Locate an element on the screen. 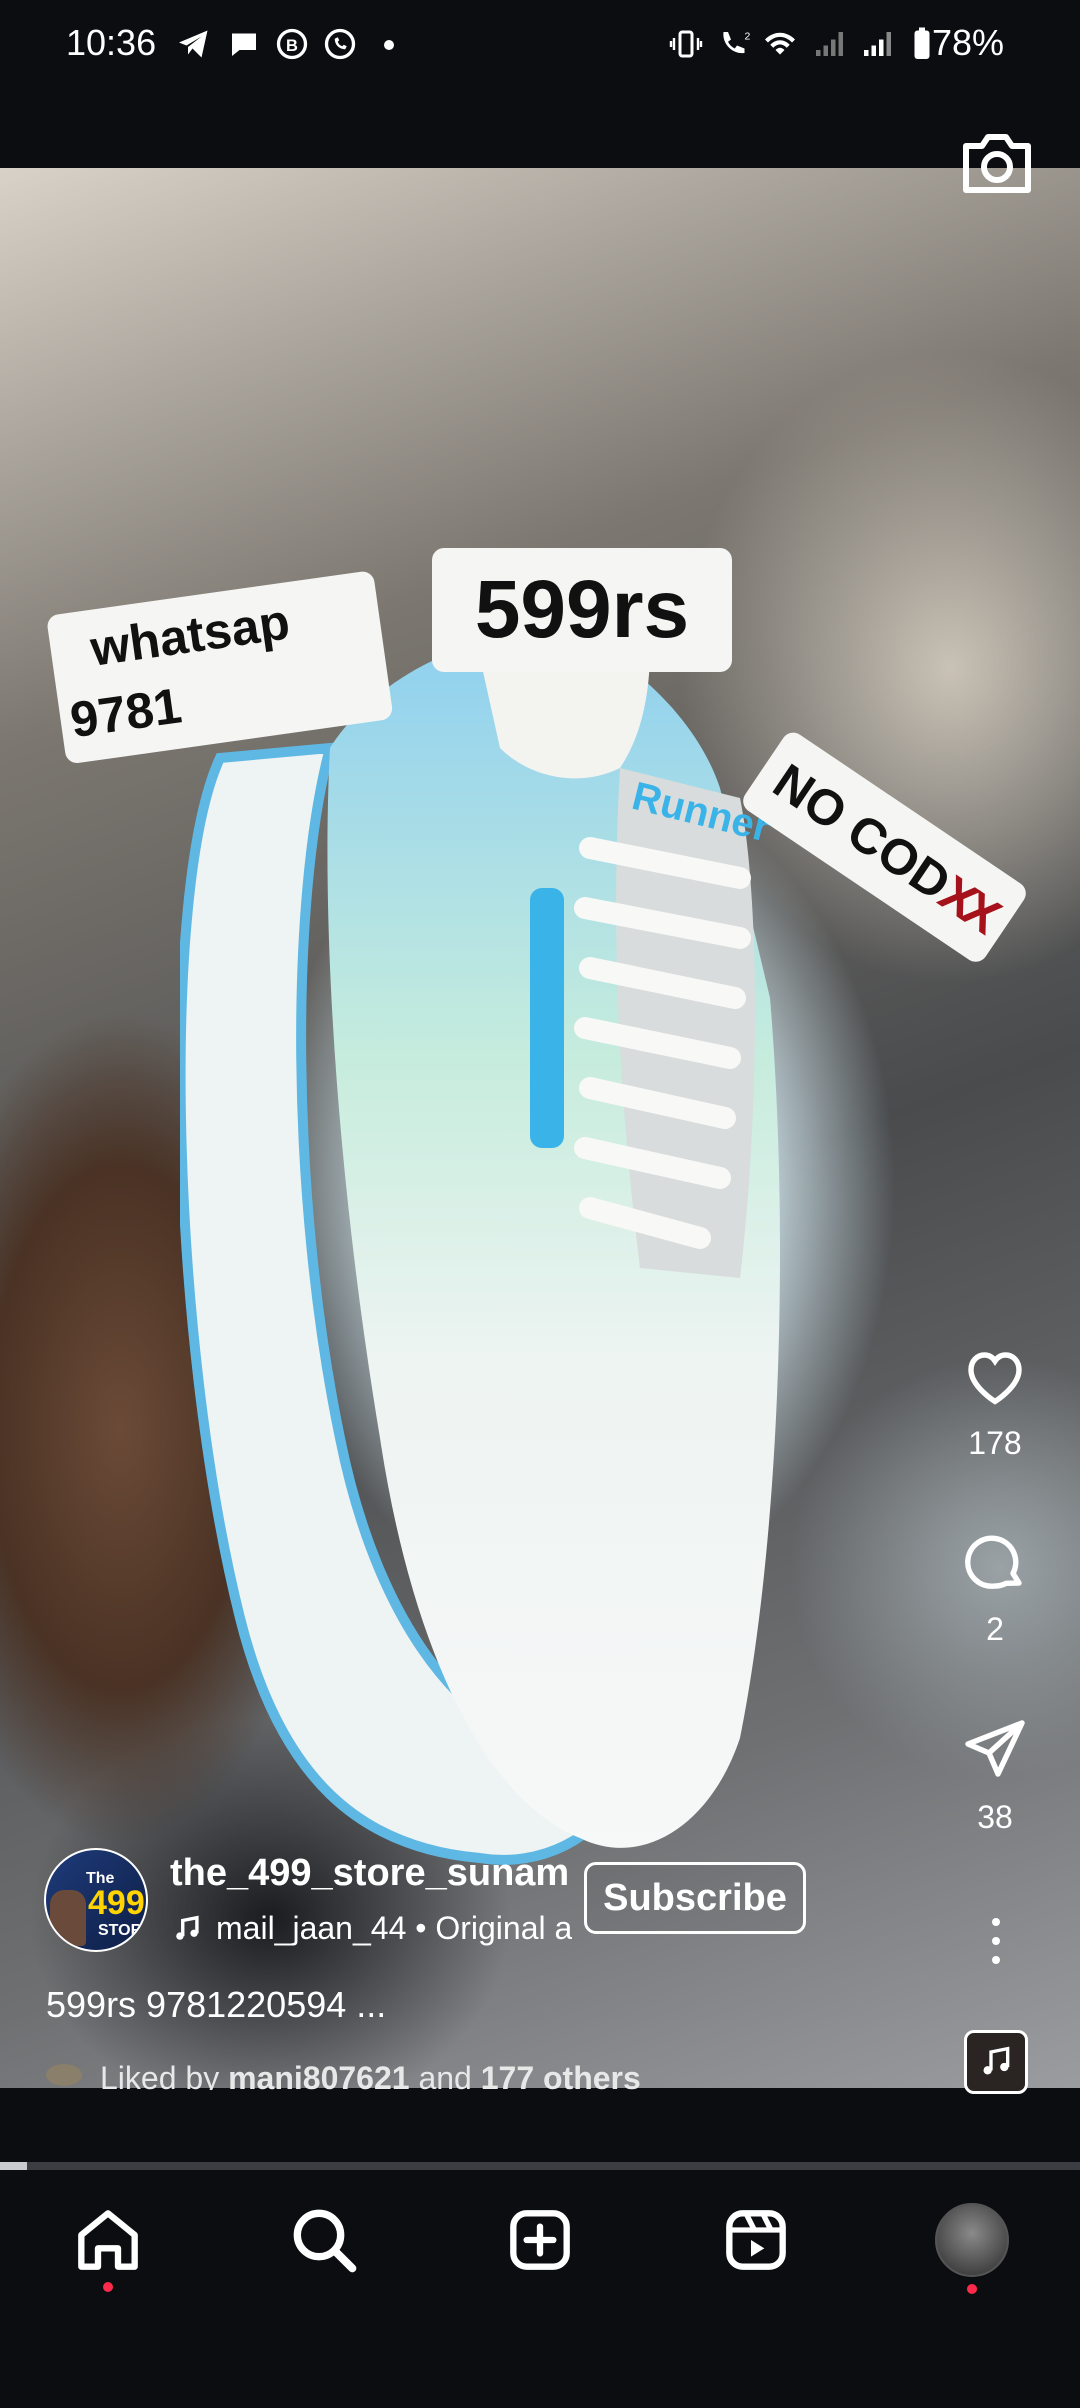  status-time: 10:36 is located at coordinates (111, 42).